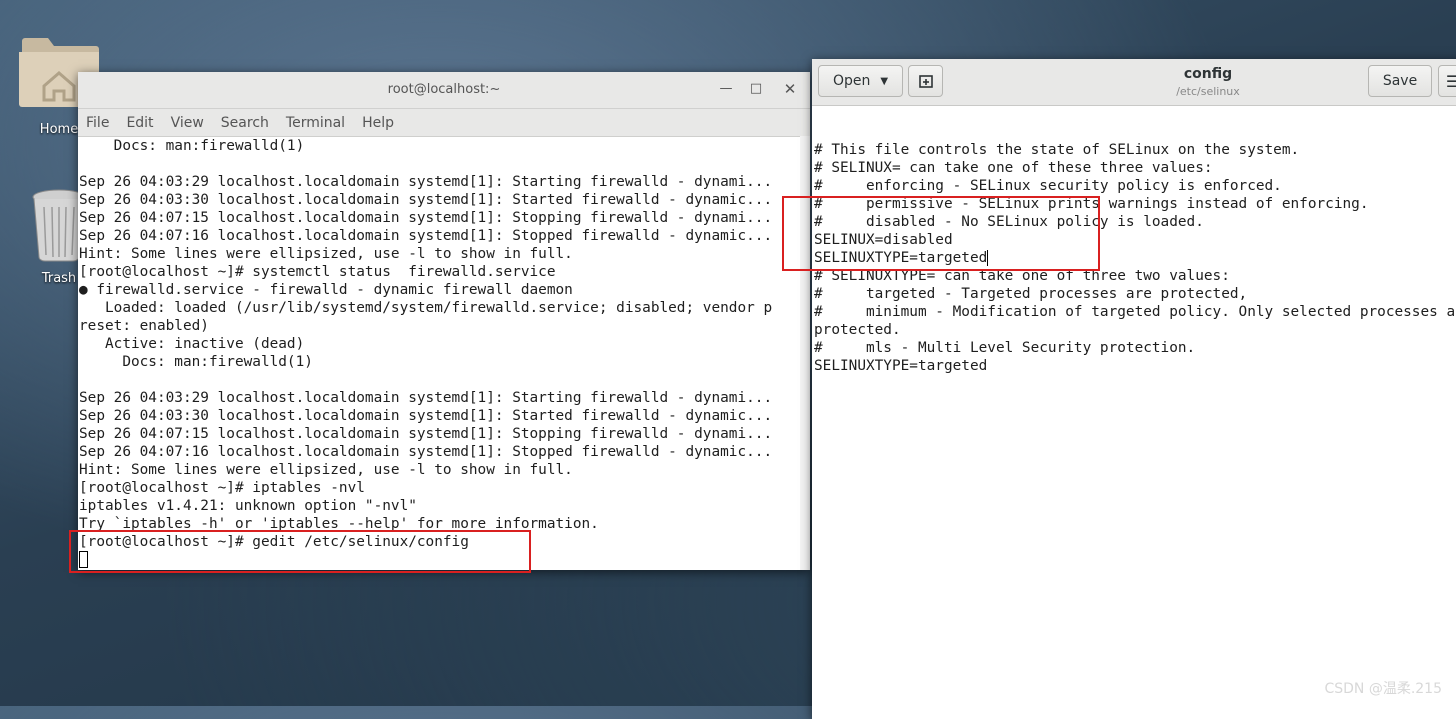 Image resolution: width=1456 pixels, height=719 pixels. What do you see at coordinates (851, 81) in the screenshot?
I see `open-button-label: Open` at bounding box center [851, 81].